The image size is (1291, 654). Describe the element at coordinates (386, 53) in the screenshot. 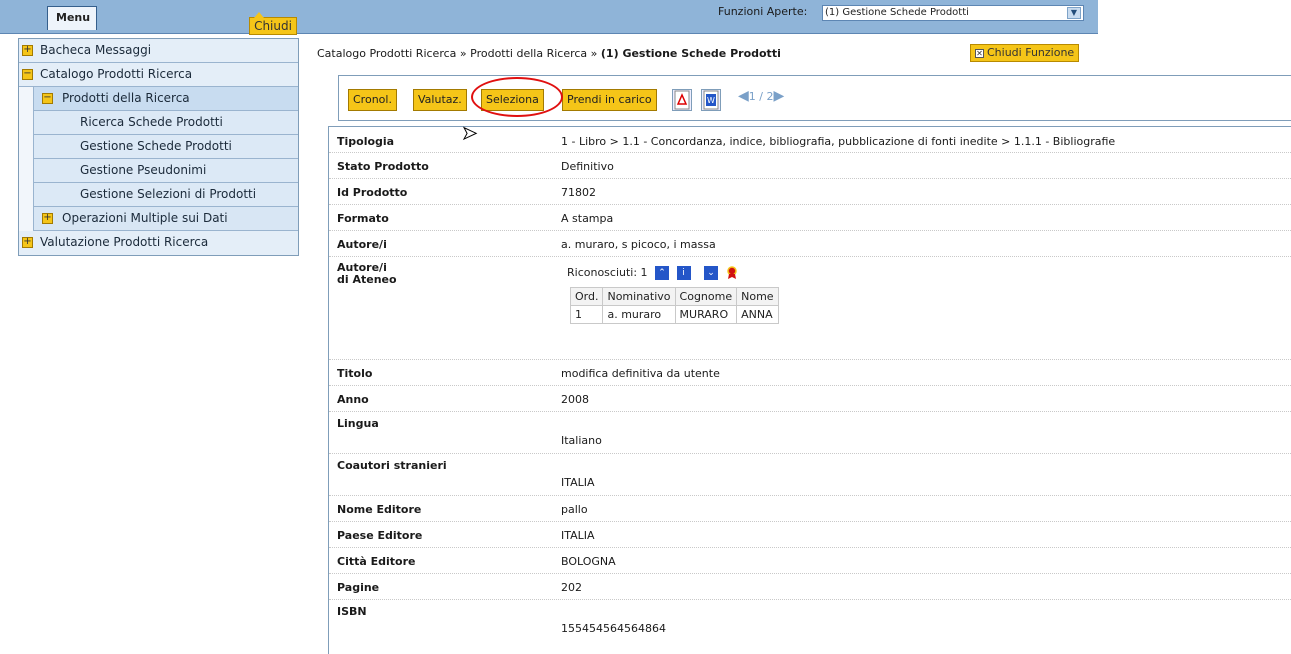

I see `breadcrumb-catalogo: Catalogo Prodotti Ricerca` at that location.